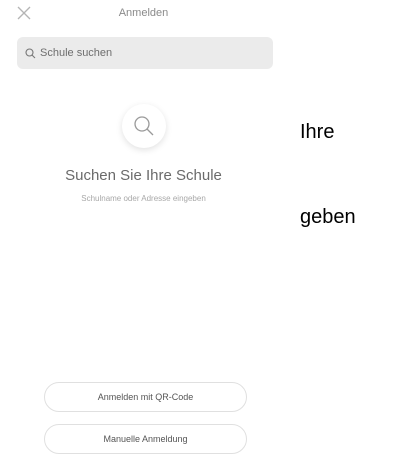  What do you see at coordinates (145, 397) in the screenshot?
I see `qr-login-button: Anmelden mit QR-Code` at bounding box center [145, 397].